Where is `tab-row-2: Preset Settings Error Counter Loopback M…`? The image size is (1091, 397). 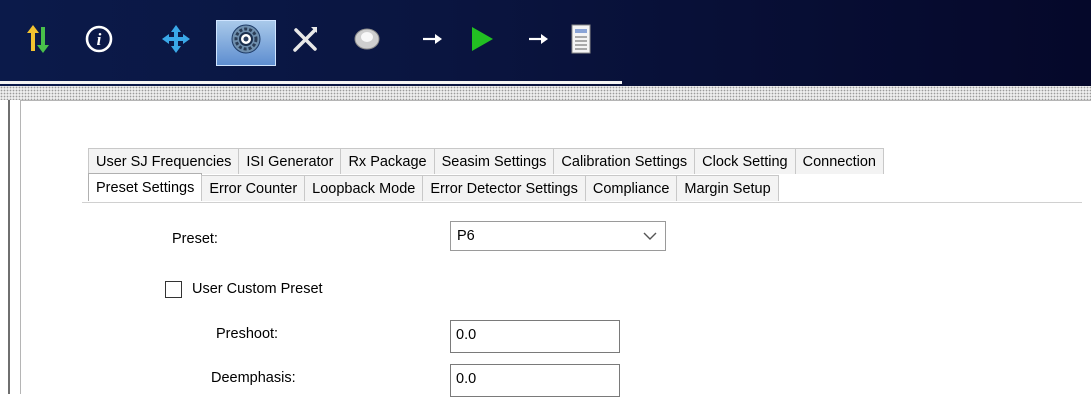 tab-row-2: Preset Settings Error Counter Loopback M… is located at coordinates (433, 187).